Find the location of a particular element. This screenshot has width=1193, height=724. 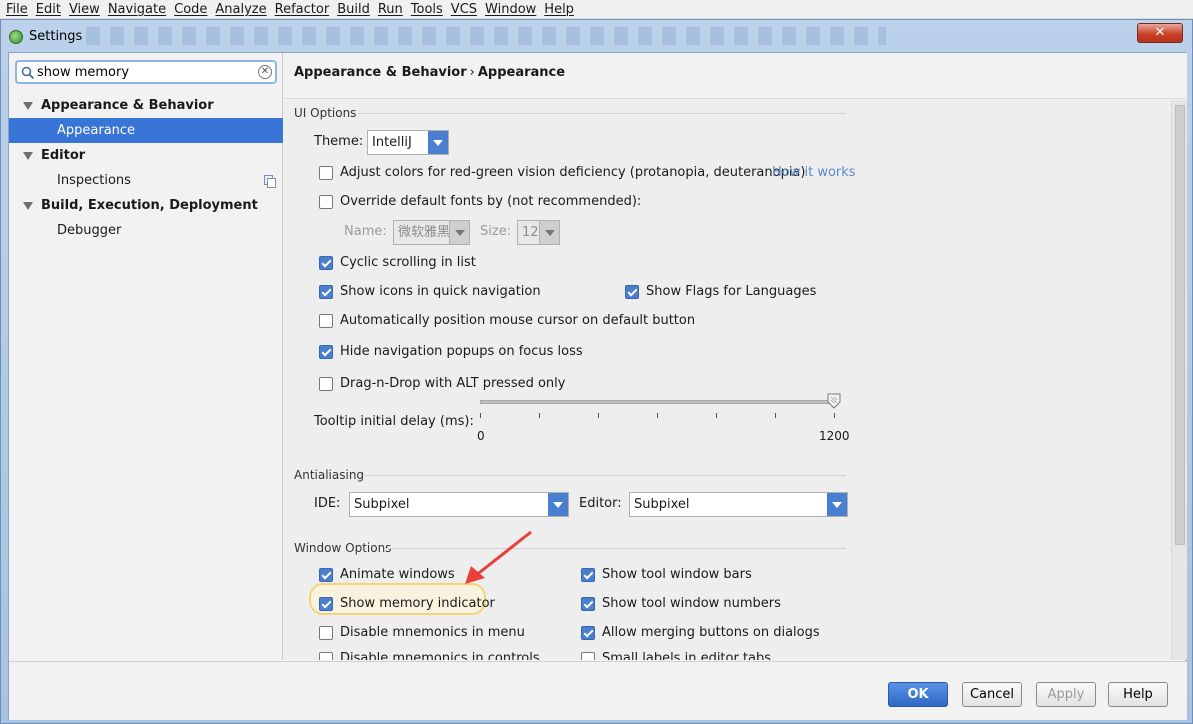

tooltip-max-label: 1200 is located at coordinates (834, 436).